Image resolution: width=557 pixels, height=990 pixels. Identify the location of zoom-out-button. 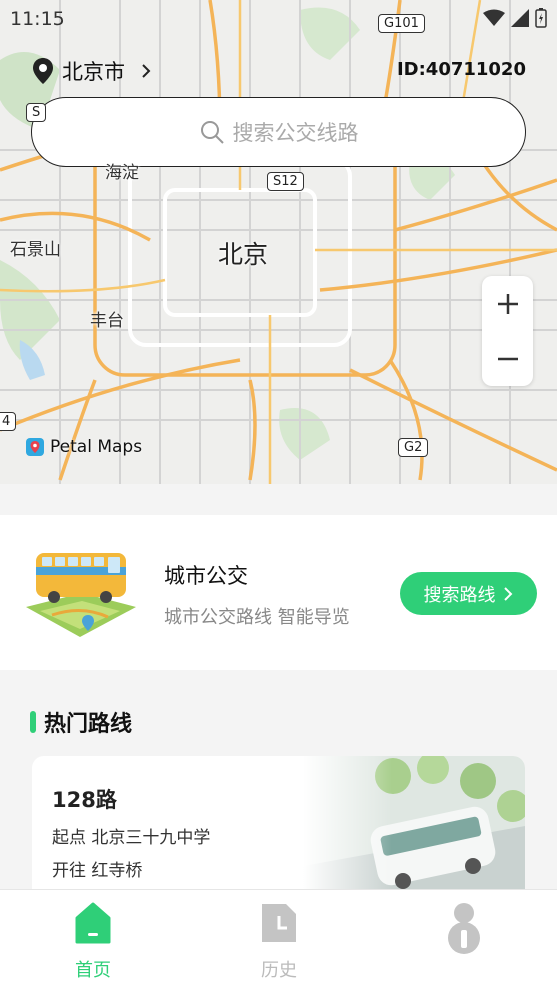
(507, 358).